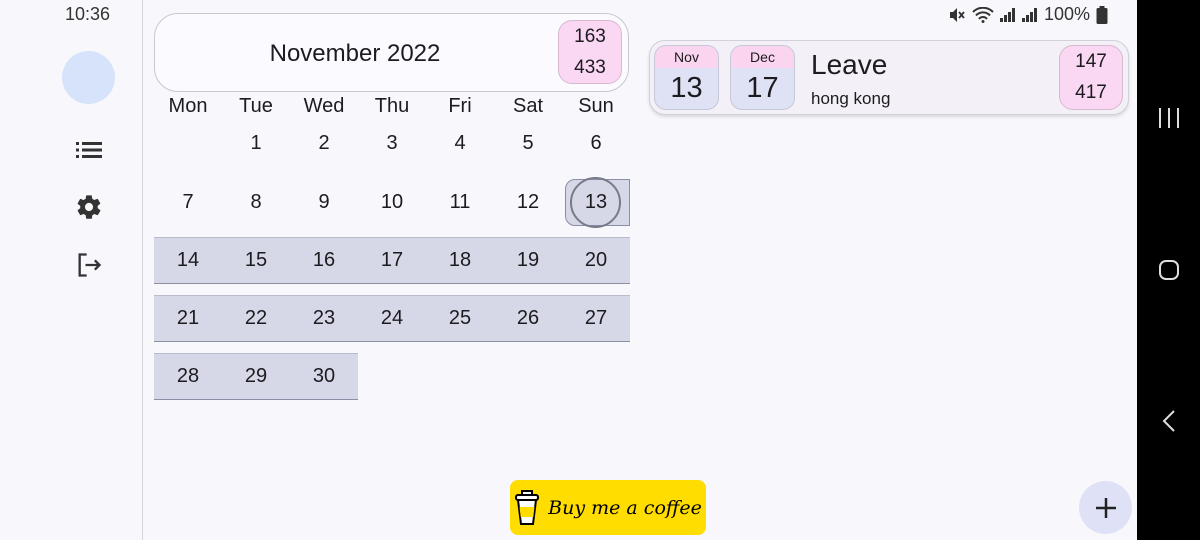 The height and width of the screenshot is (540, 1200). I want to click on status-time: 10:36, so click(88, 14).